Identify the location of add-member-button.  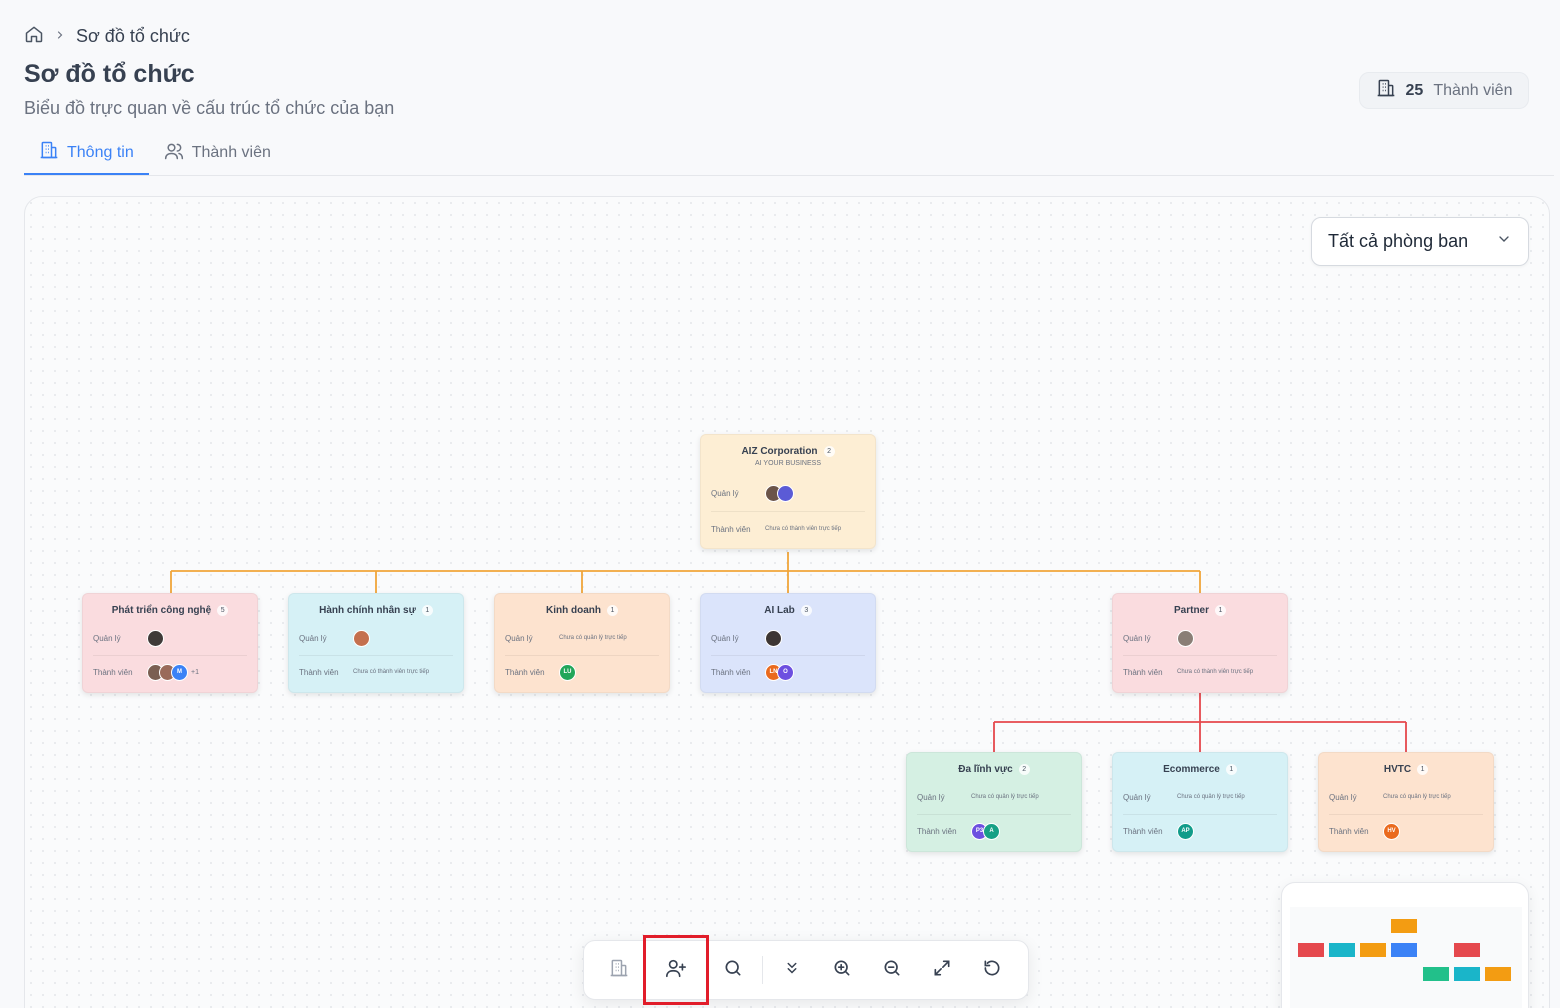
(676, 970).